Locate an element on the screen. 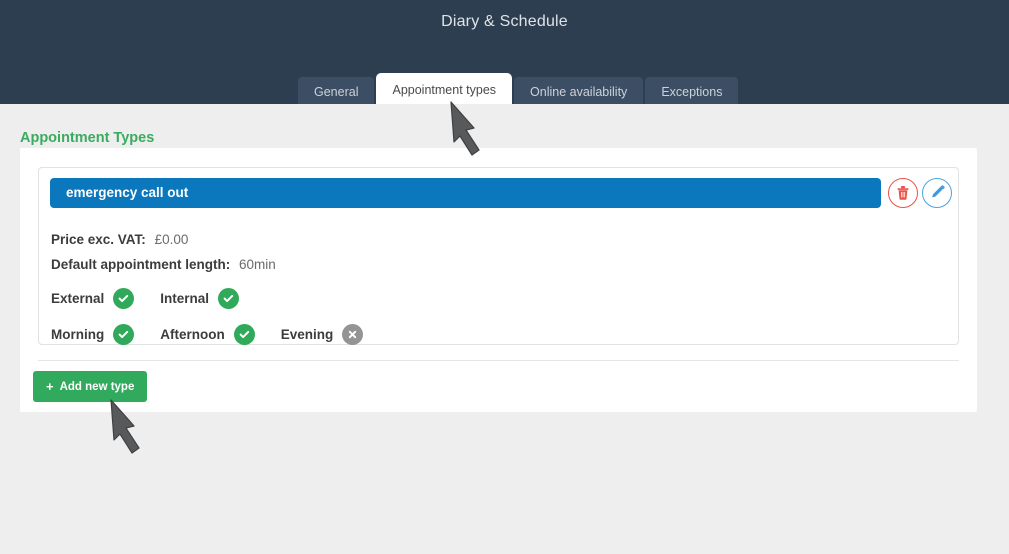  flag-morning-label: Morning is located at coordinates (78, 334).